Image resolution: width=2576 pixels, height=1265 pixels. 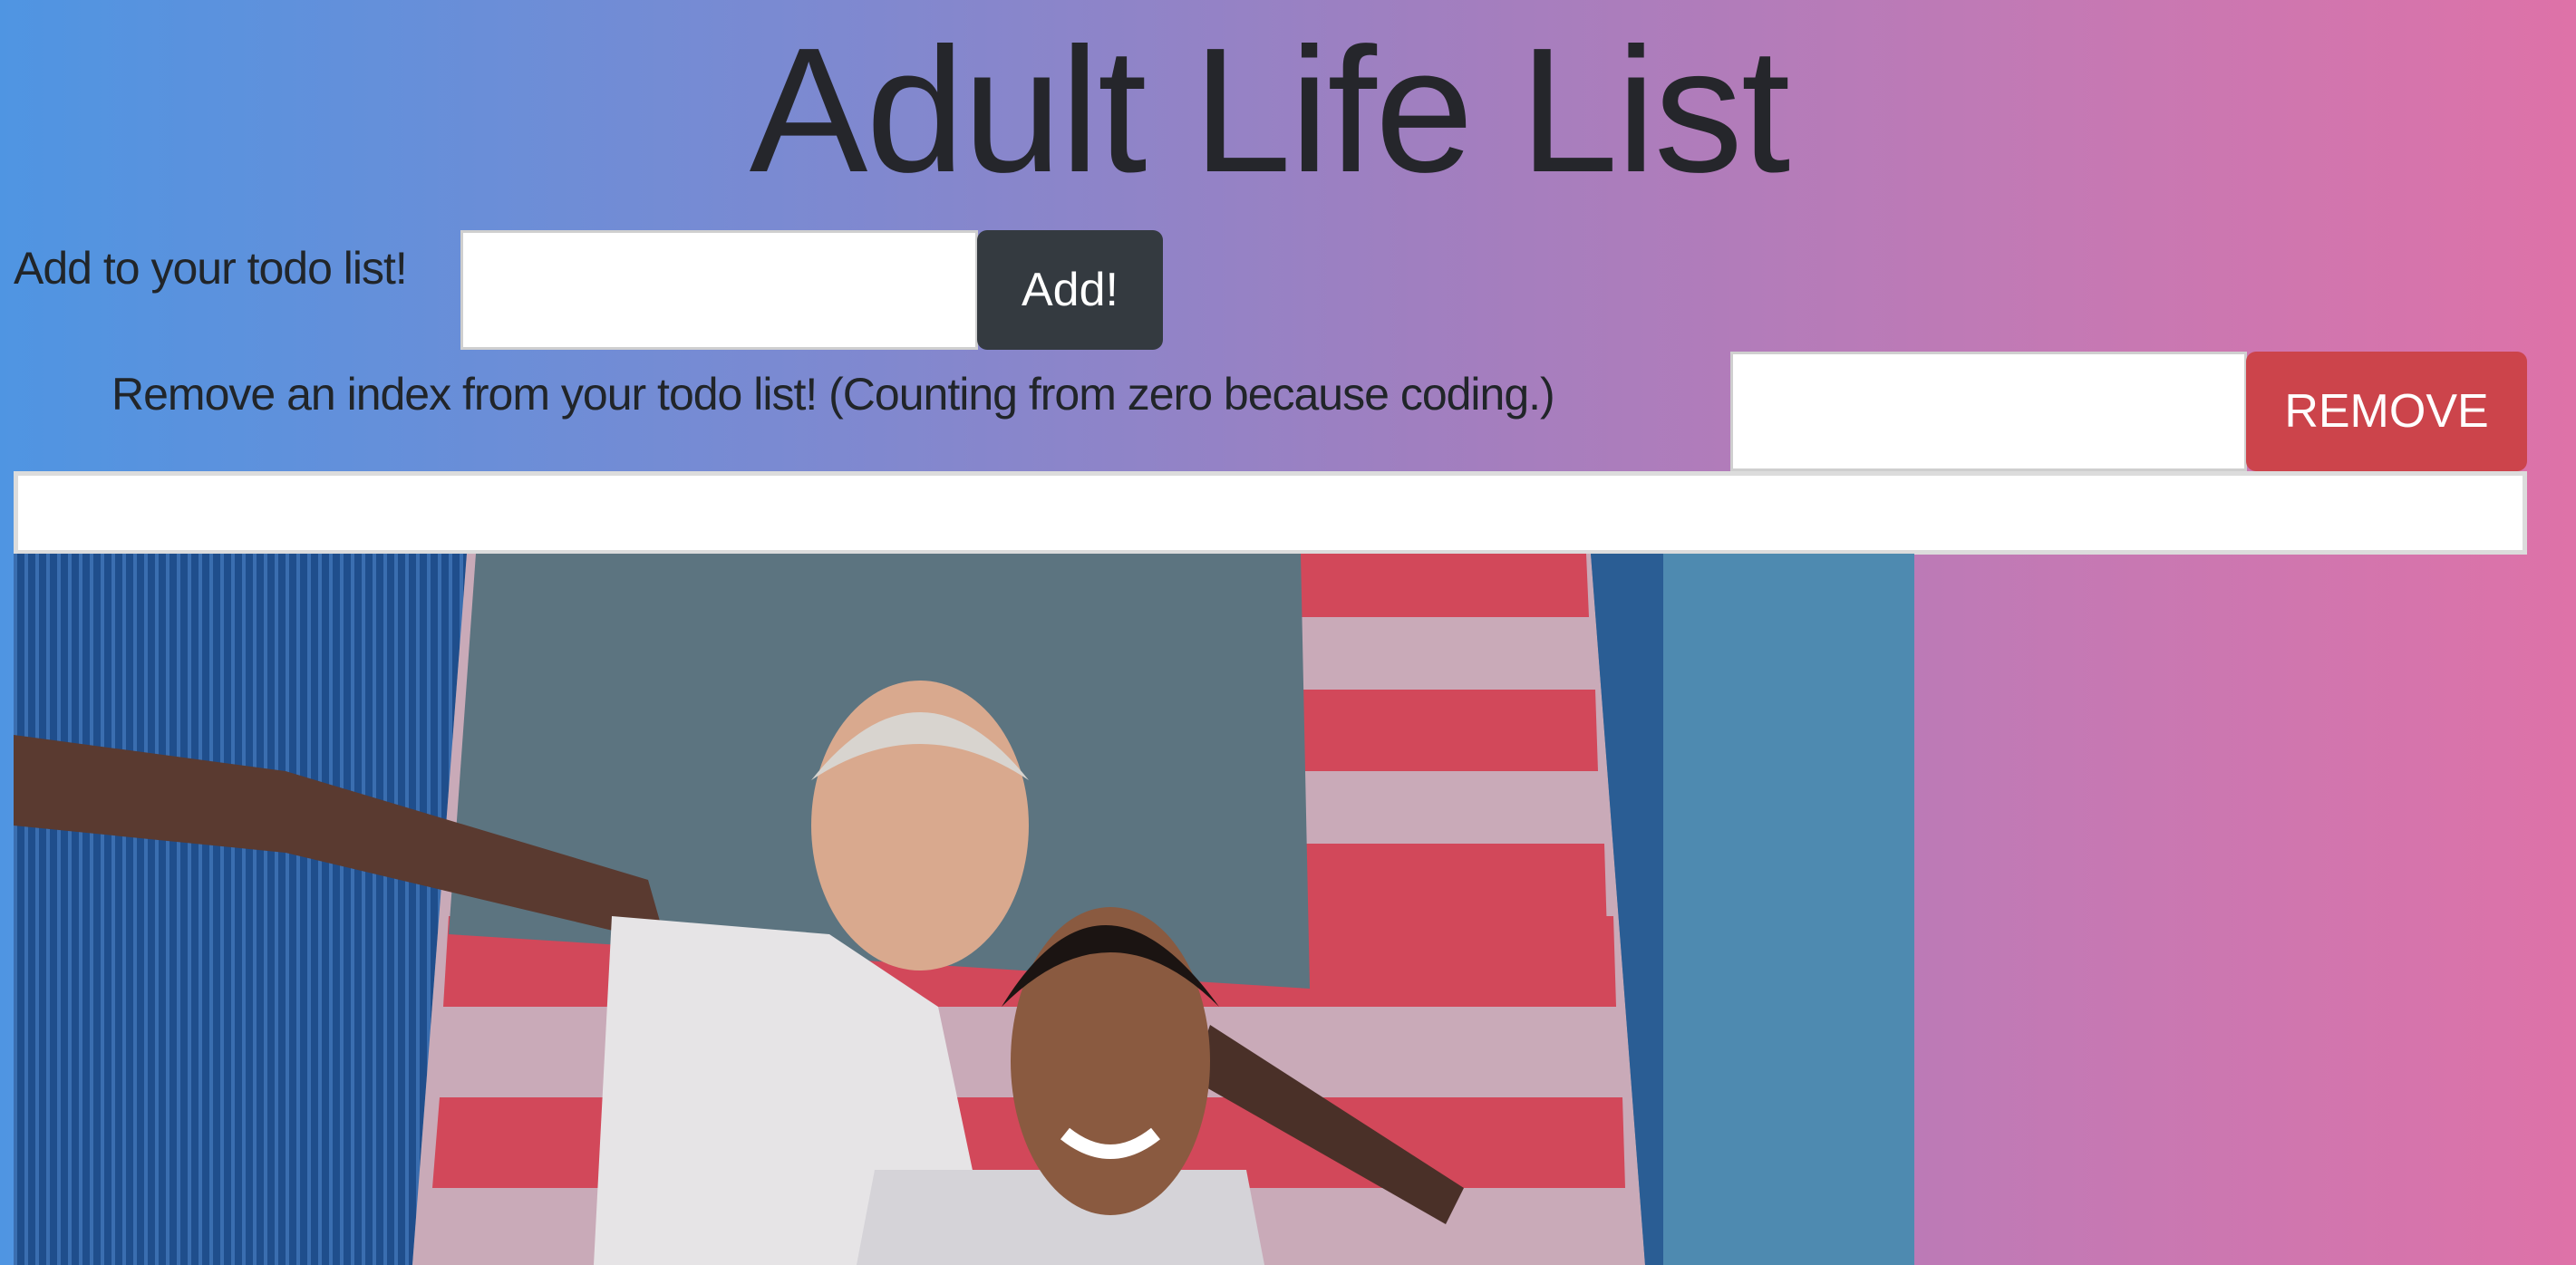 What do you see at coordinates (2386, 412) in the screenshot?
I see `remove-button: REMOVE` at bounding box center [2386, 412].